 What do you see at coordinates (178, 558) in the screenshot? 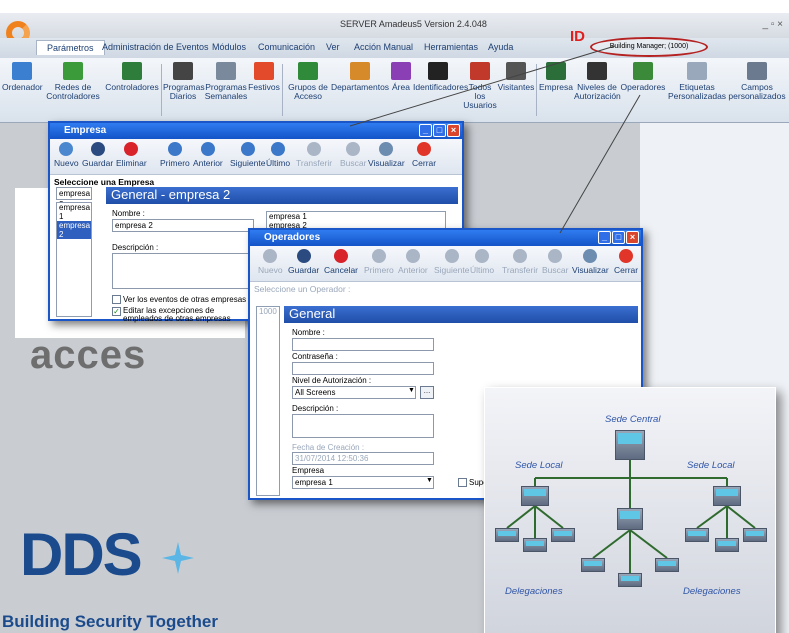
I see `dds-star-icon` at bounding box center [178, 558].